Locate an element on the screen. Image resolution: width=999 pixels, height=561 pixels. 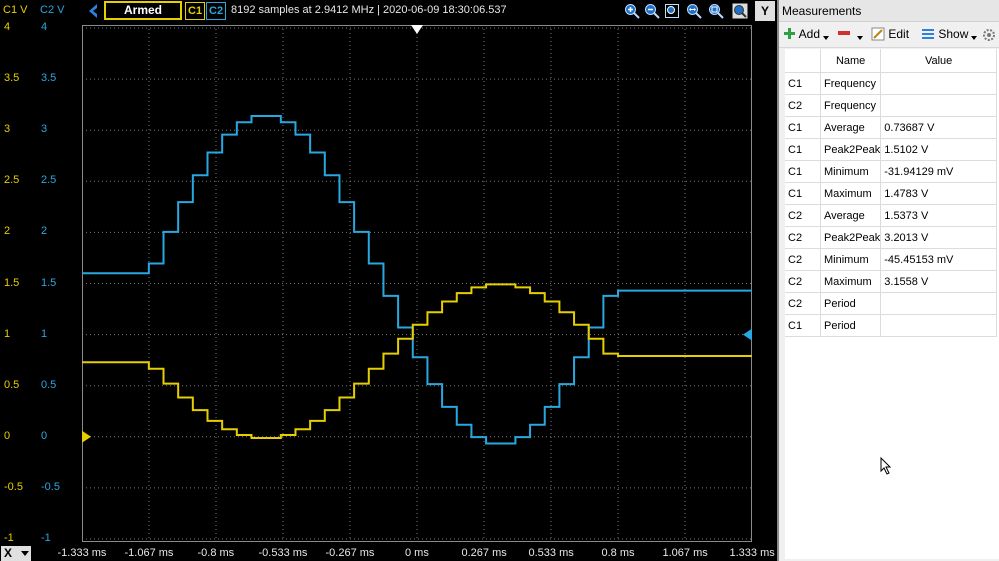
table-row: C1 Frequency is located at coordinates (891, 83).